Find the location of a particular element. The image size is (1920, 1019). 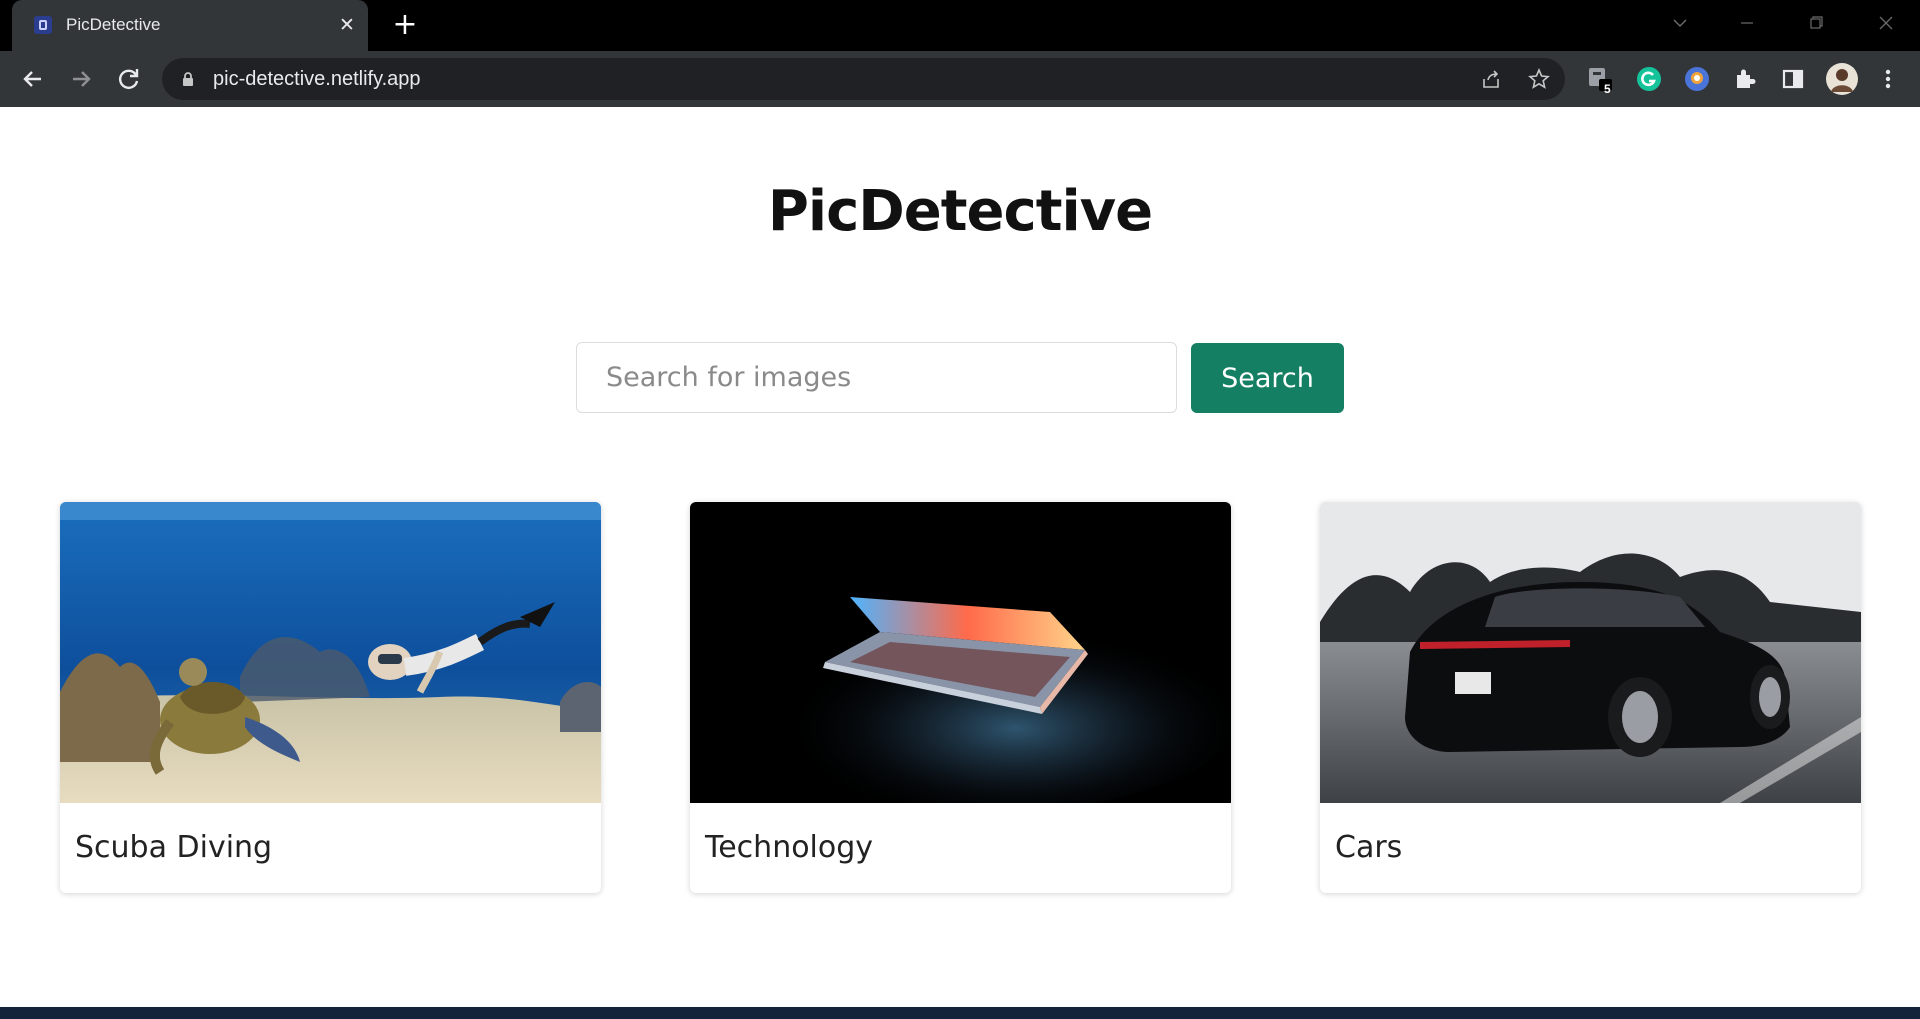

forward-arrow-icon is located at coordinates (81, 79).